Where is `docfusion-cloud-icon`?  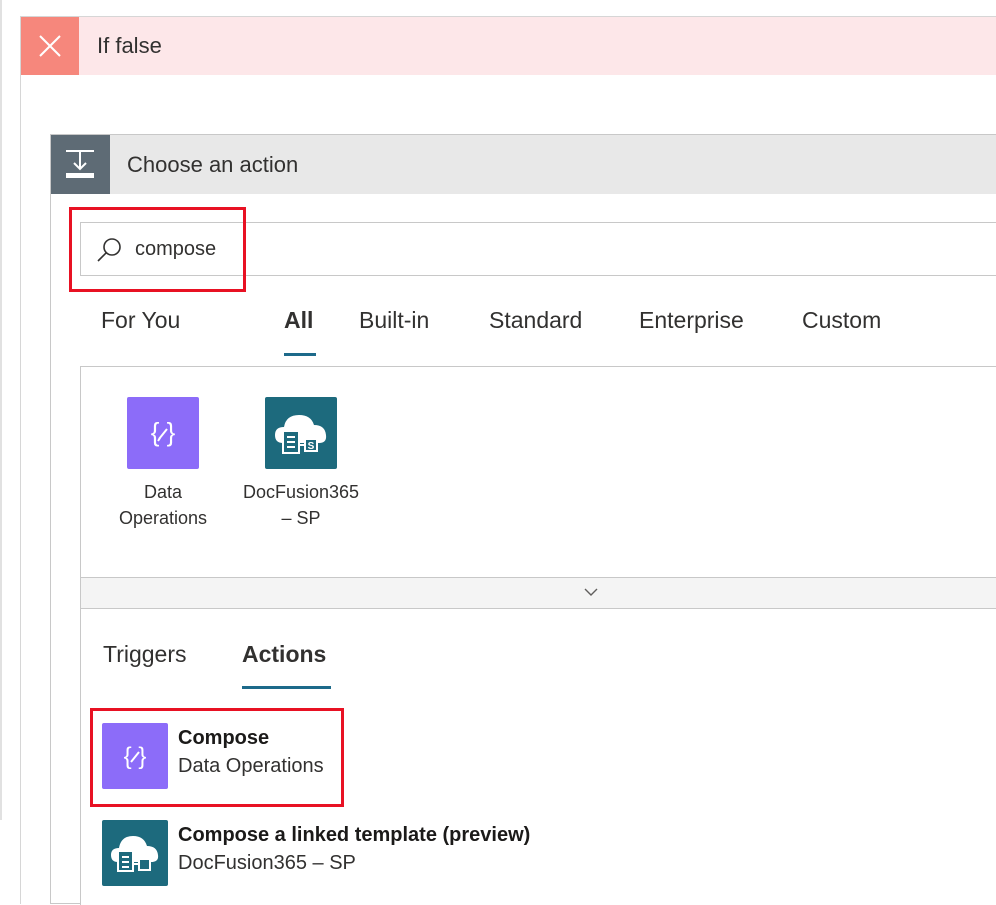 docfusion-cloud-icon is located at coordinates (135, 853).